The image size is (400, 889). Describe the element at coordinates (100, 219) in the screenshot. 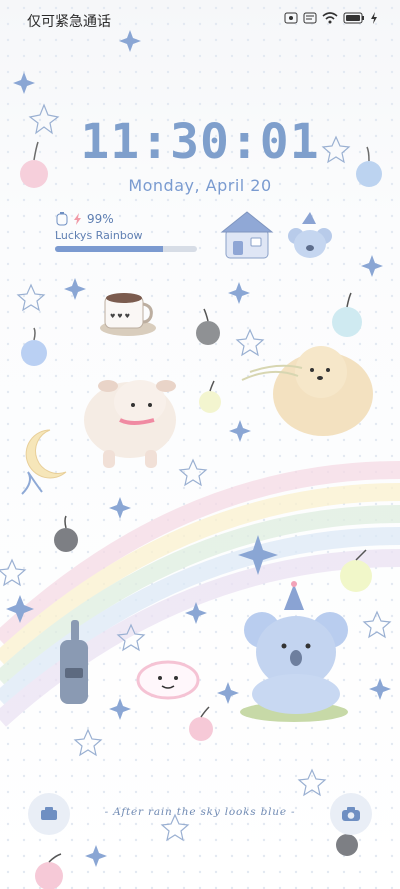

I see `battery-percent: 99%` at that location.